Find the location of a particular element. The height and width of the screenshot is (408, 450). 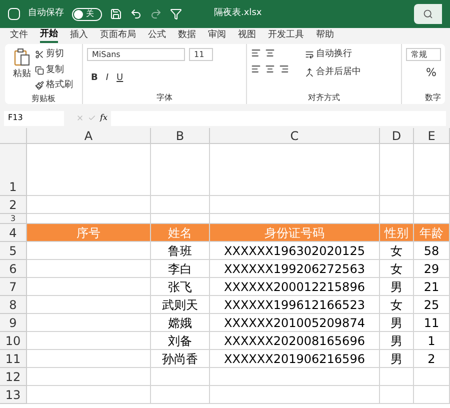

italic-button: I is located at coordinates (107, 78).